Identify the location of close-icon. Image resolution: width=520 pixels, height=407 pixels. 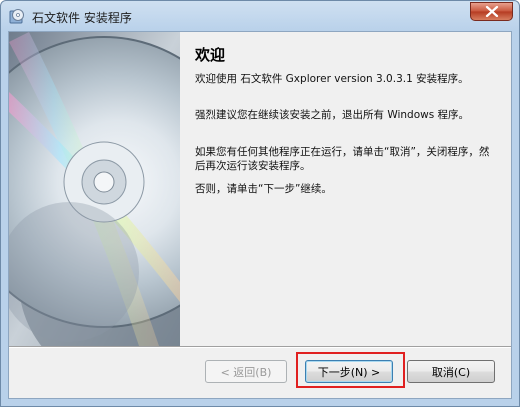
(492, 11).